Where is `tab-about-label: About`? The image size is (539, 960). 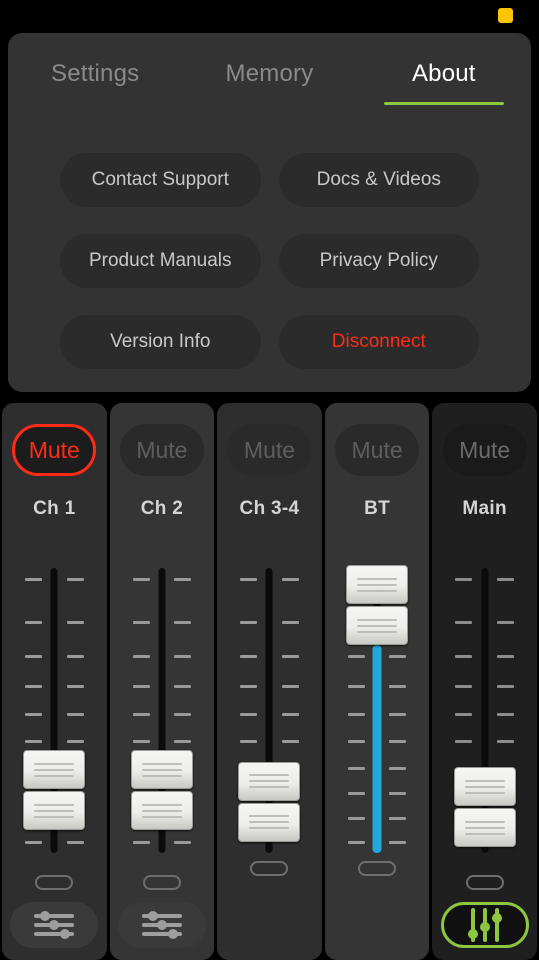
tab-about-label: About is located at coordinates (443, 73).